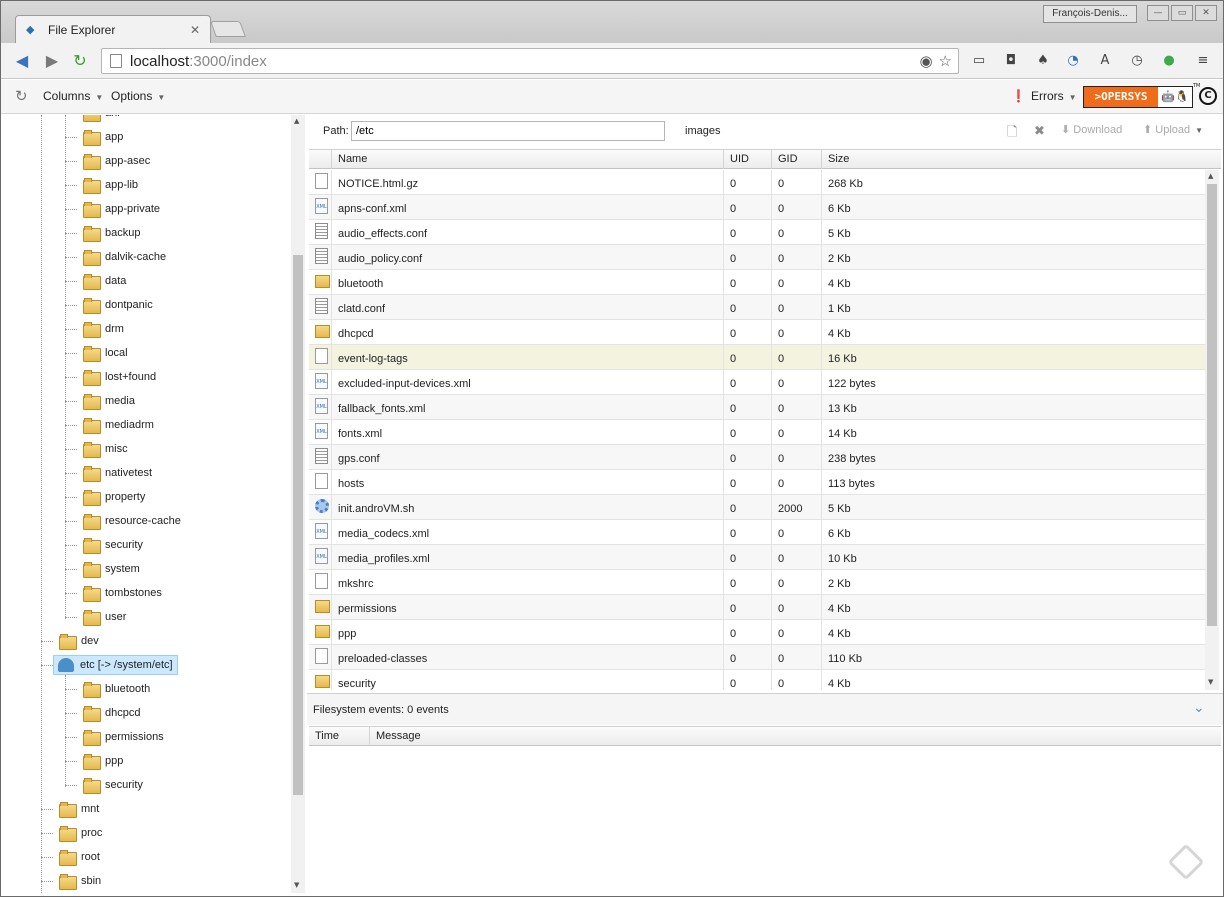  What do you see at coordinates (1199, 708) in the screenshot?
I see `chevron-down-icon: ⌄` at bounding box center [1199, 708].